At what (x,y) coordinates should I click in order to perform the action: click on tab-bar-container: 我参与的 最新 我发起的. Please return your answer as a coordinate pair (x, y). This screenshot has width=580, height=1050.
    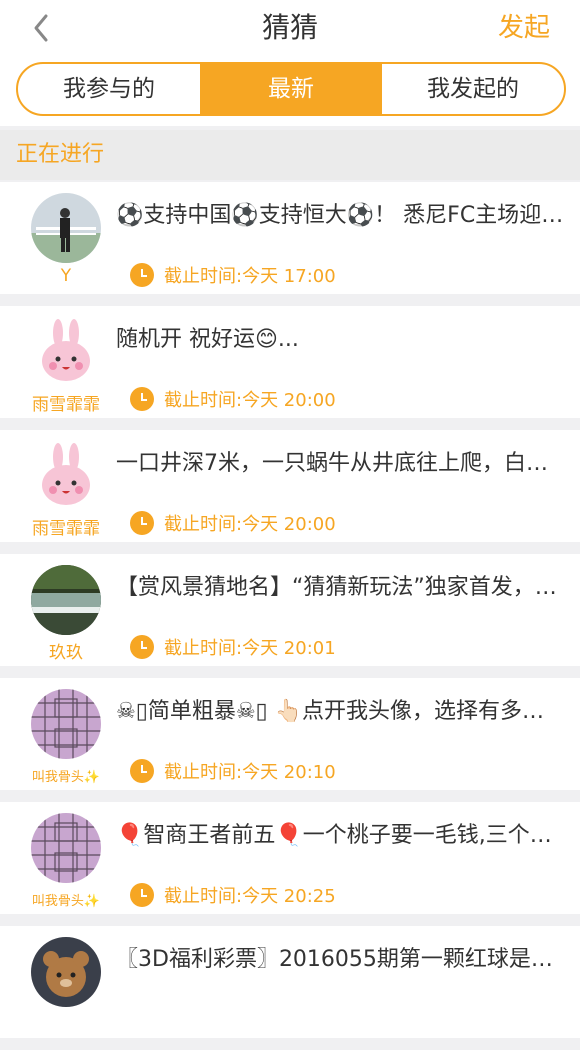
    Looking at the image, I should click on (290, 91).